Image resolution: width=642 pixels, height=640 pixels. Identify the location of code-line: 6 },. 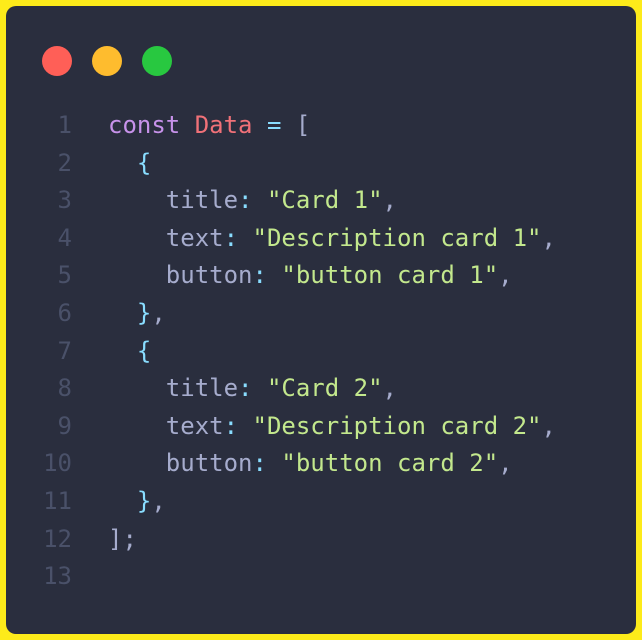
(321, 314).